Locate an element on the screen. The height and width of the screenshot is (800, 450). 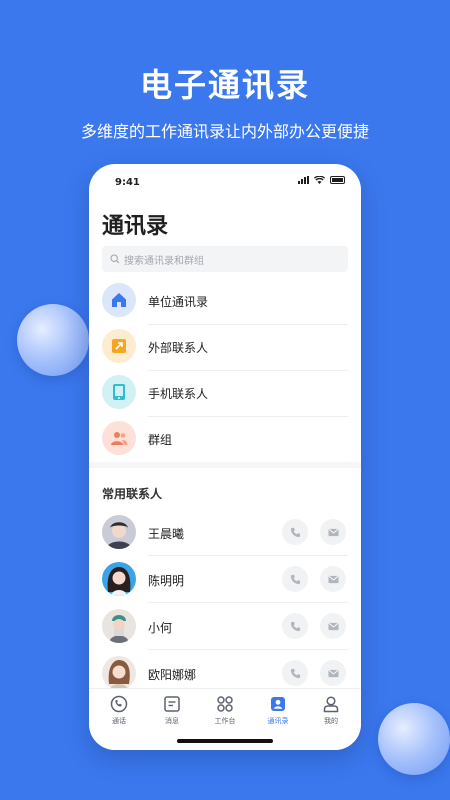
tab-label: 消息 is located at coordinates (172, 721).